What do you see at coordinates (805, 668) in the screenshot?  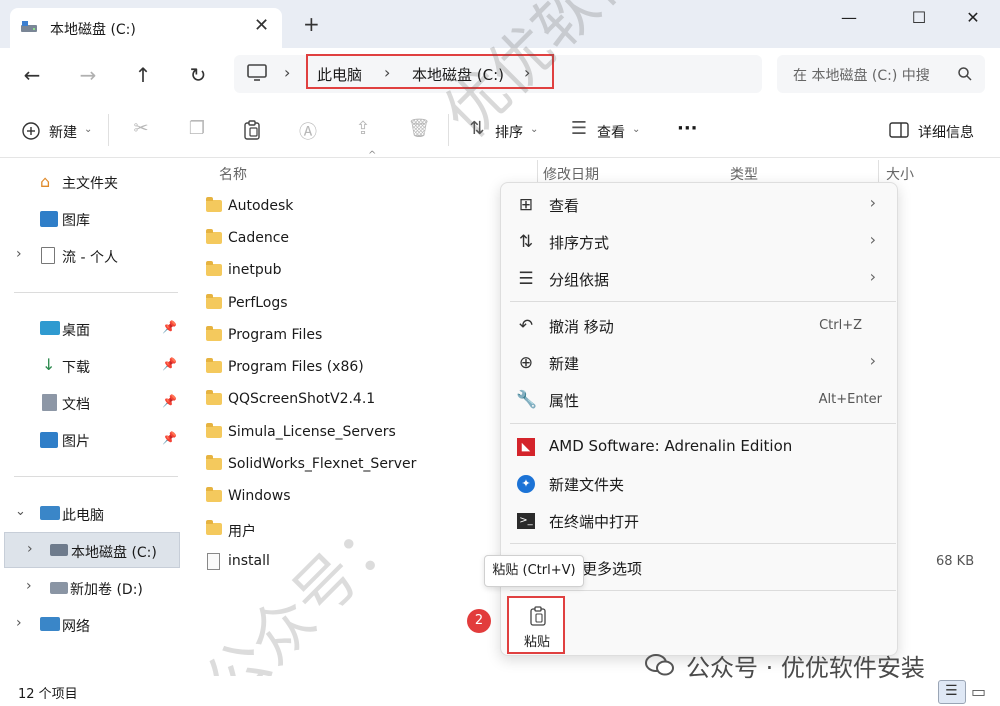 I see `watermark-footer: 公众号 · 优优软件安装` at bounding box center [805, 668].